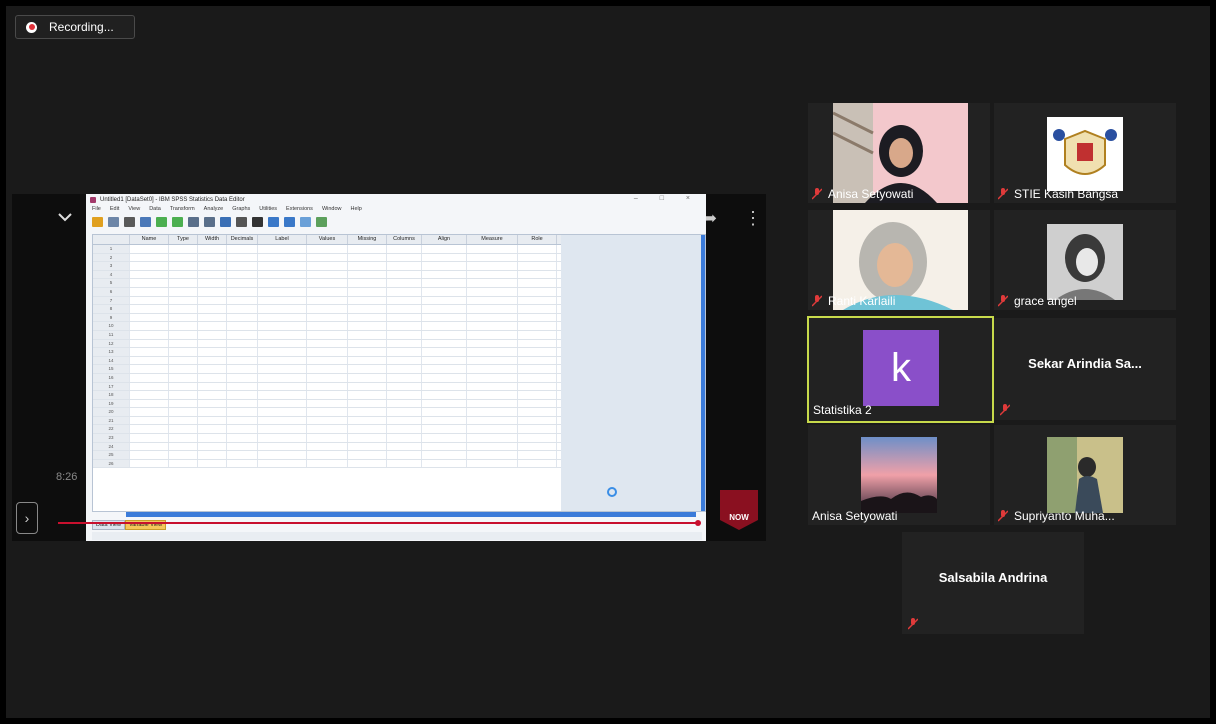 The height and width of the screenshot is (724, 1216). Describe the element at coordinates (212, 239) in the screenshot. I see `column-header: Width` at that location.